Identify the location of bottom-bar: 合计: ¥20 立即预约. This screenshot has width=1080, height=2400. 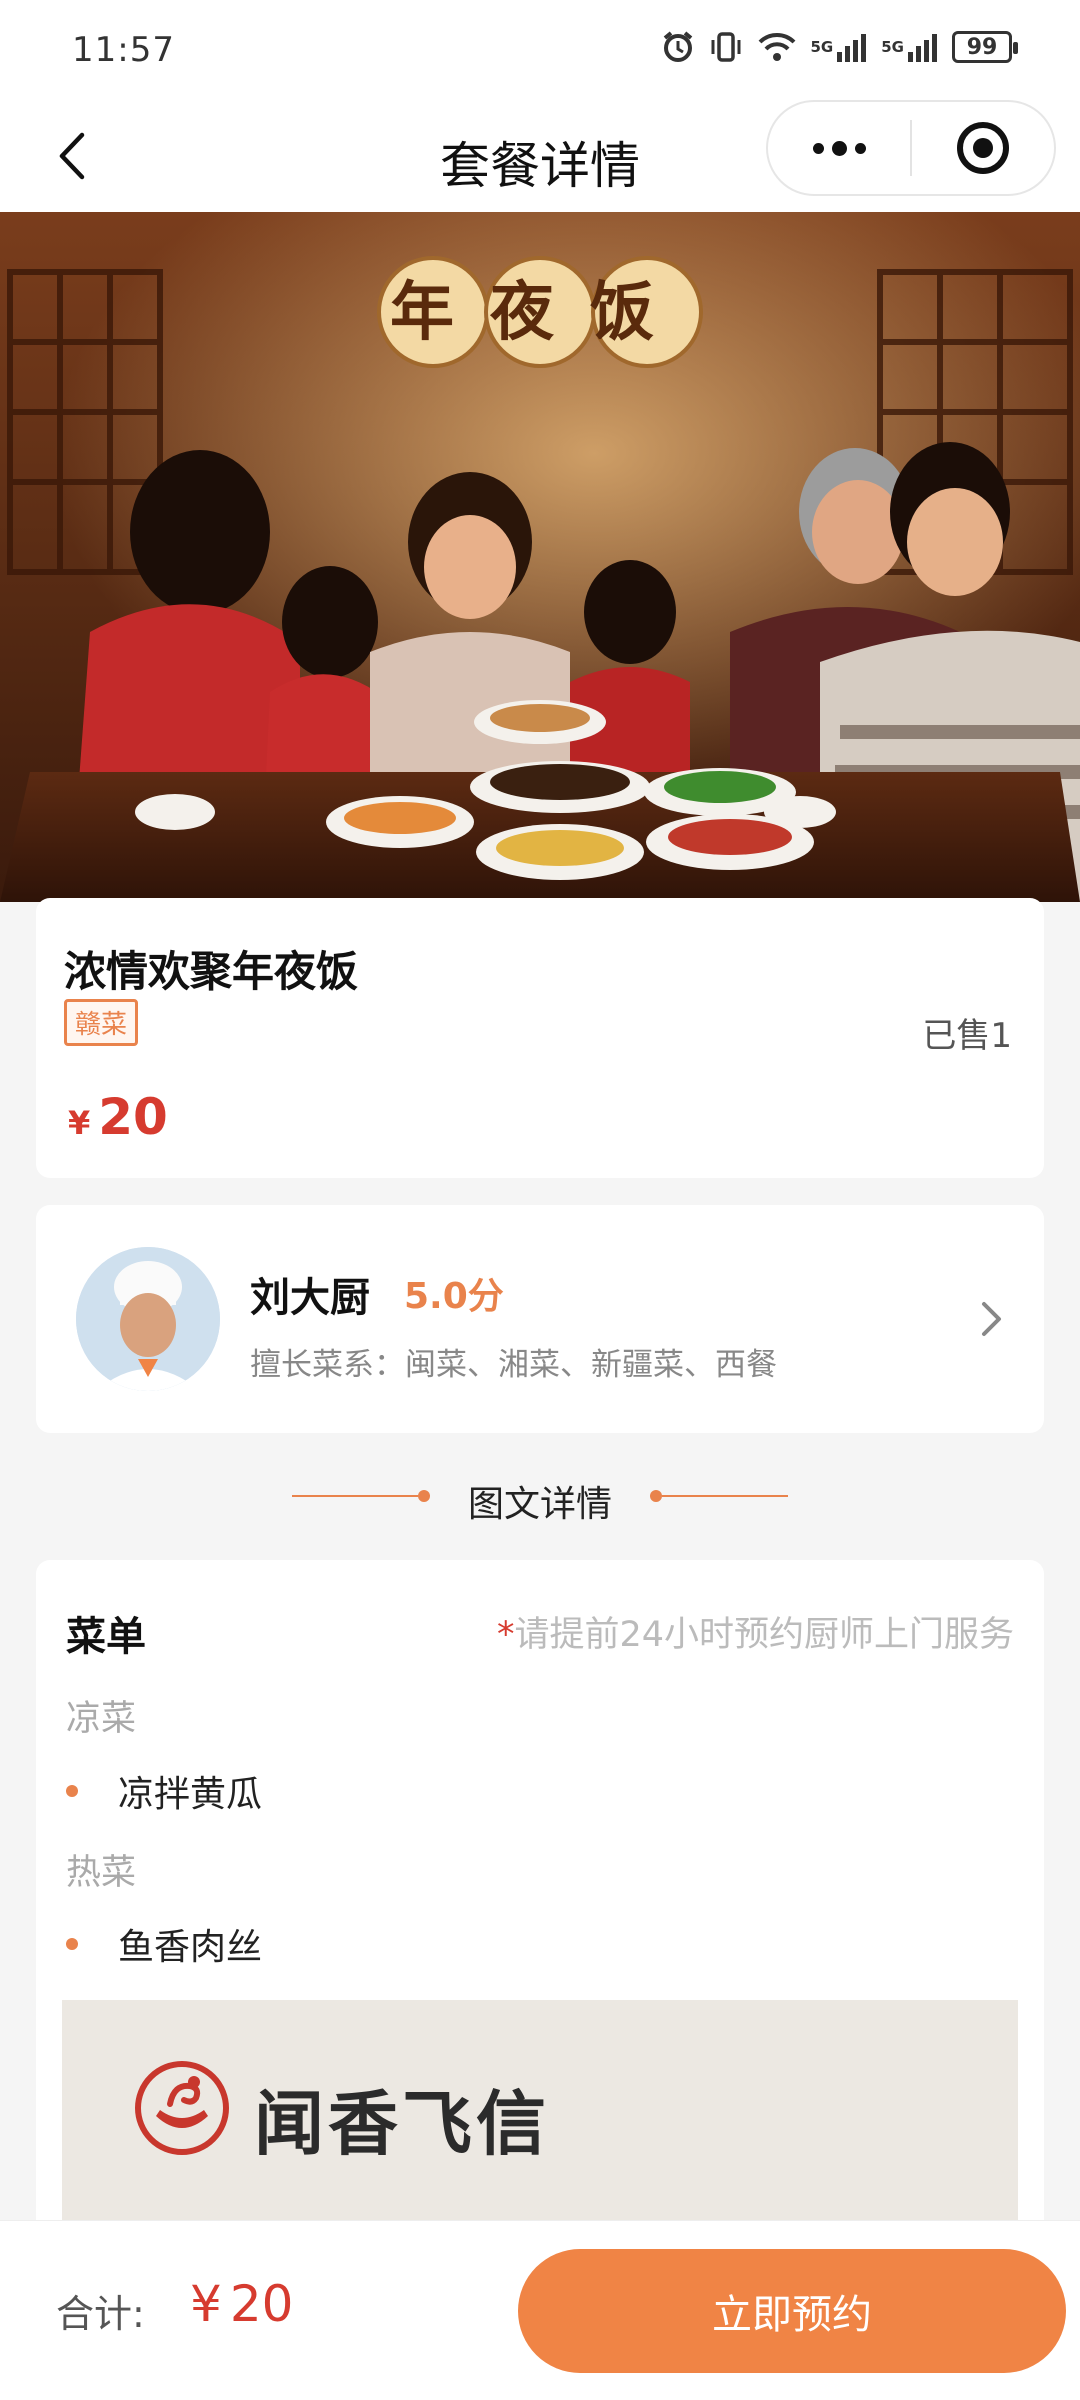
(540, 2310).